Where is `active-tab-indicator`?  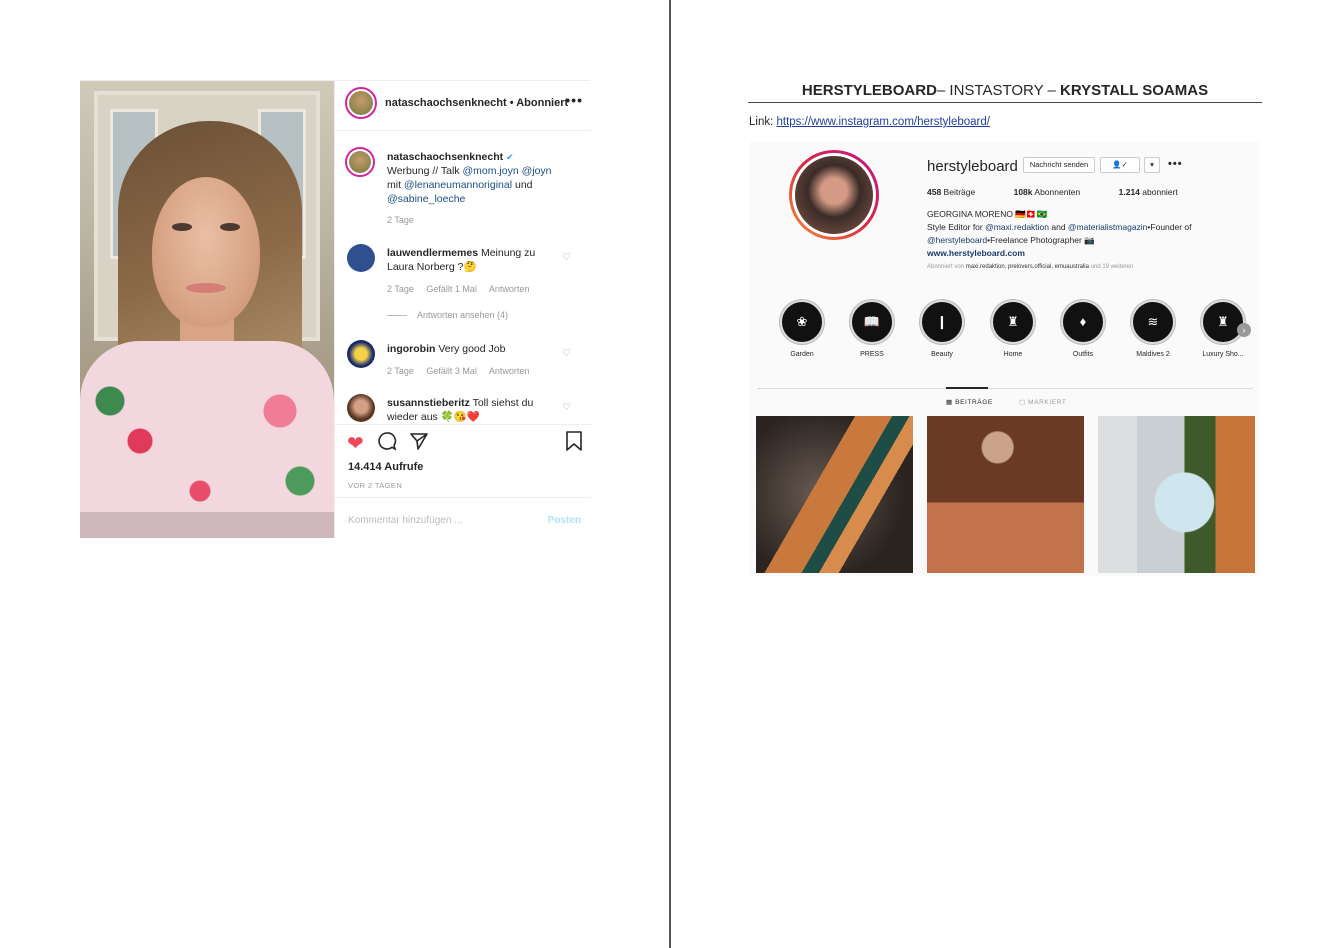 active-tab-indicator is located at coordinates (967, 388).